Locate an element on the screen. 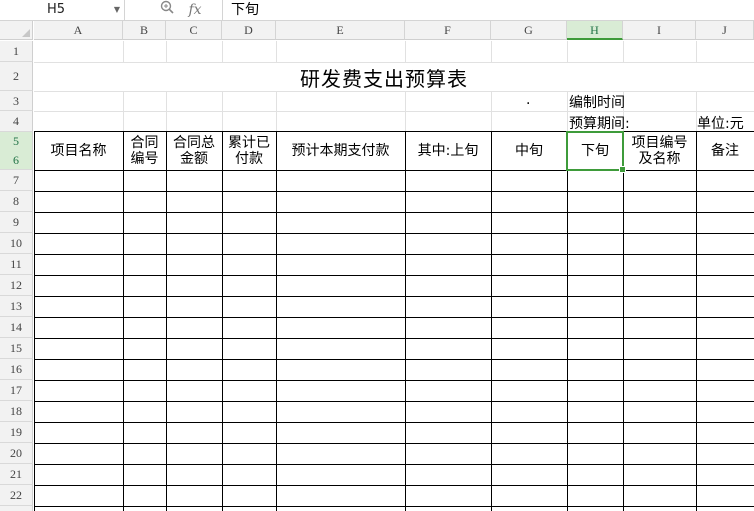  row-header-15: 15 is located at coordinates (16, 348).